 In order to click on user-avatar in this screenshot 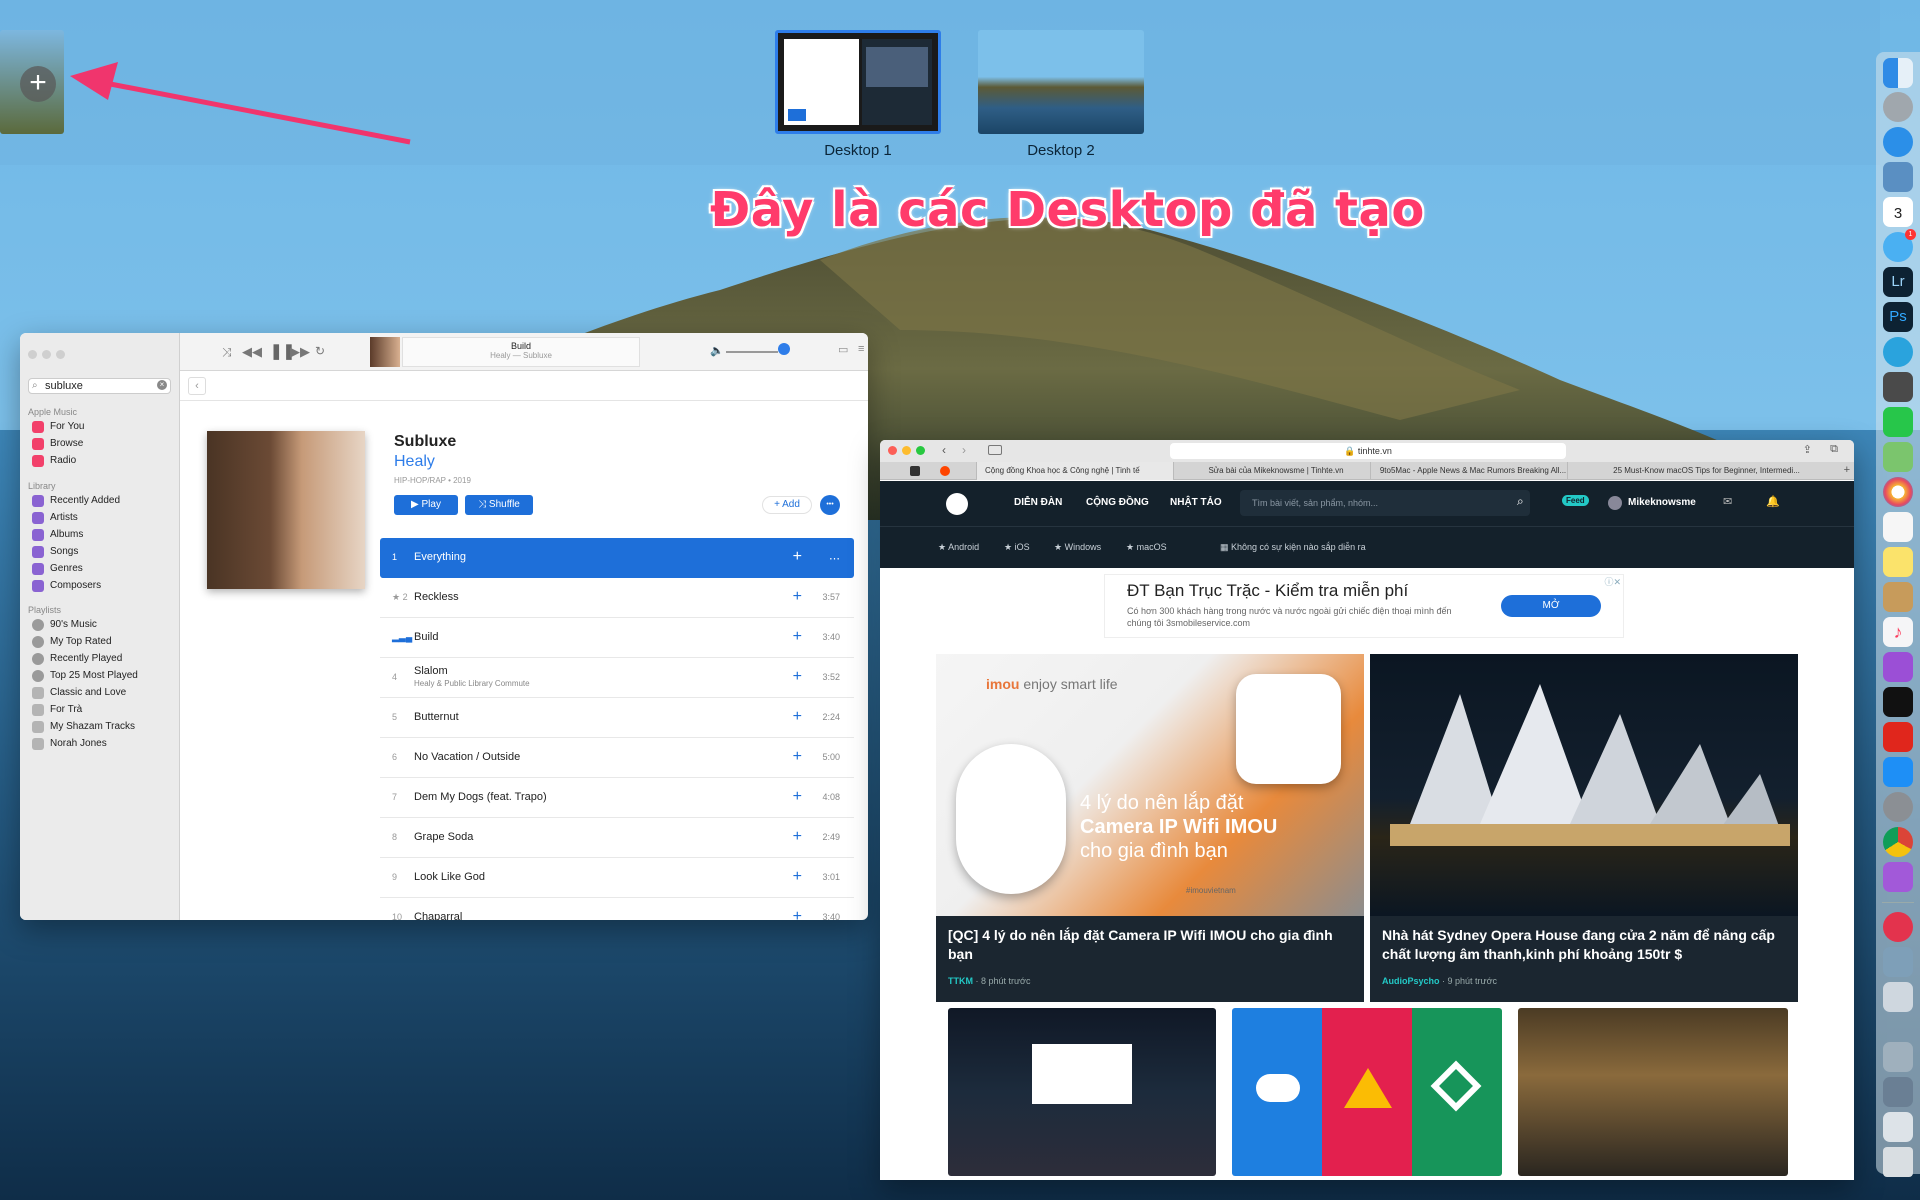, I will do `click(1615, 503)`.